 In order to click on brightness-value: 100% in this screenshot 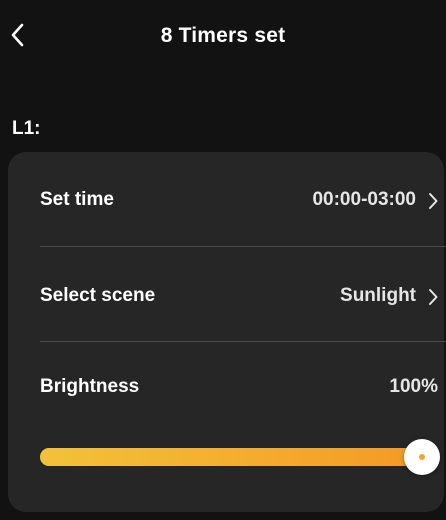, I will do `click(413, 386)`.